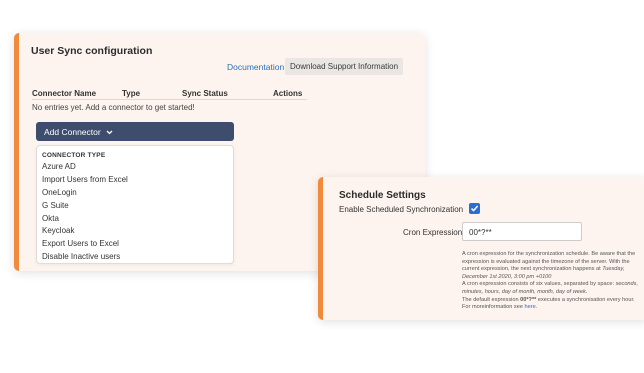 This screenshot has width=644, height=373. What do you see at coordinates (433, 232) in the screenshot?
I see `cron-expression-label: Cron Expression` at bounding box center [433, 232].